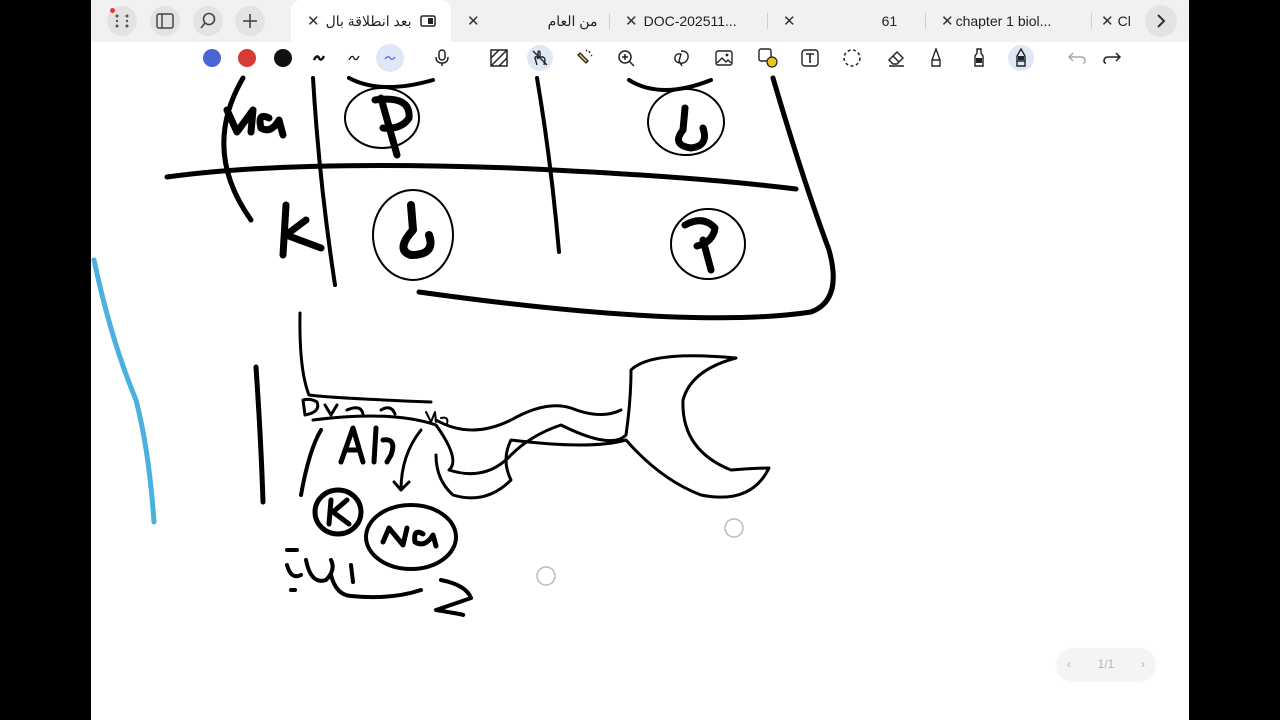 The width and height of the screenshot is (1280, 720). I want to click on highlighter-selected-icon, so click(390, 58).